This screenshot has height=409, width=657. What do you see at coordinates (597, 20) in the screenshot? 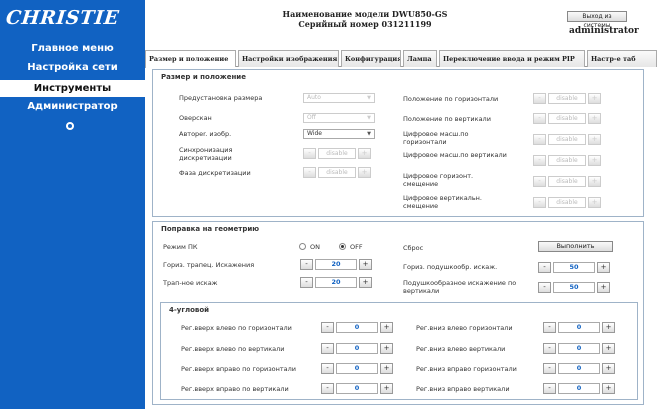
I see `logout-button: Выход из системы` at bounding box center [597, 20].